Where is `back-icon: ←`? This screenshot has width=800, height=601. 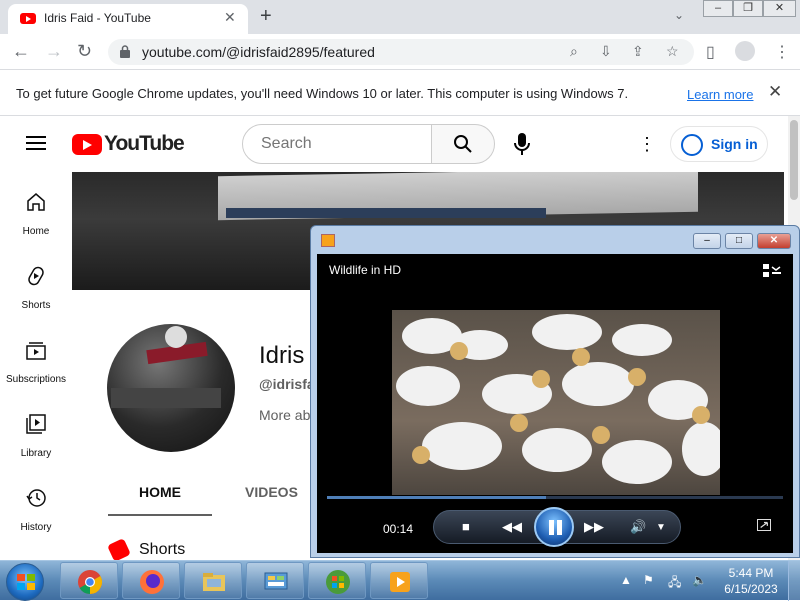
back-icon: ← is located at coordinates (21, 51).